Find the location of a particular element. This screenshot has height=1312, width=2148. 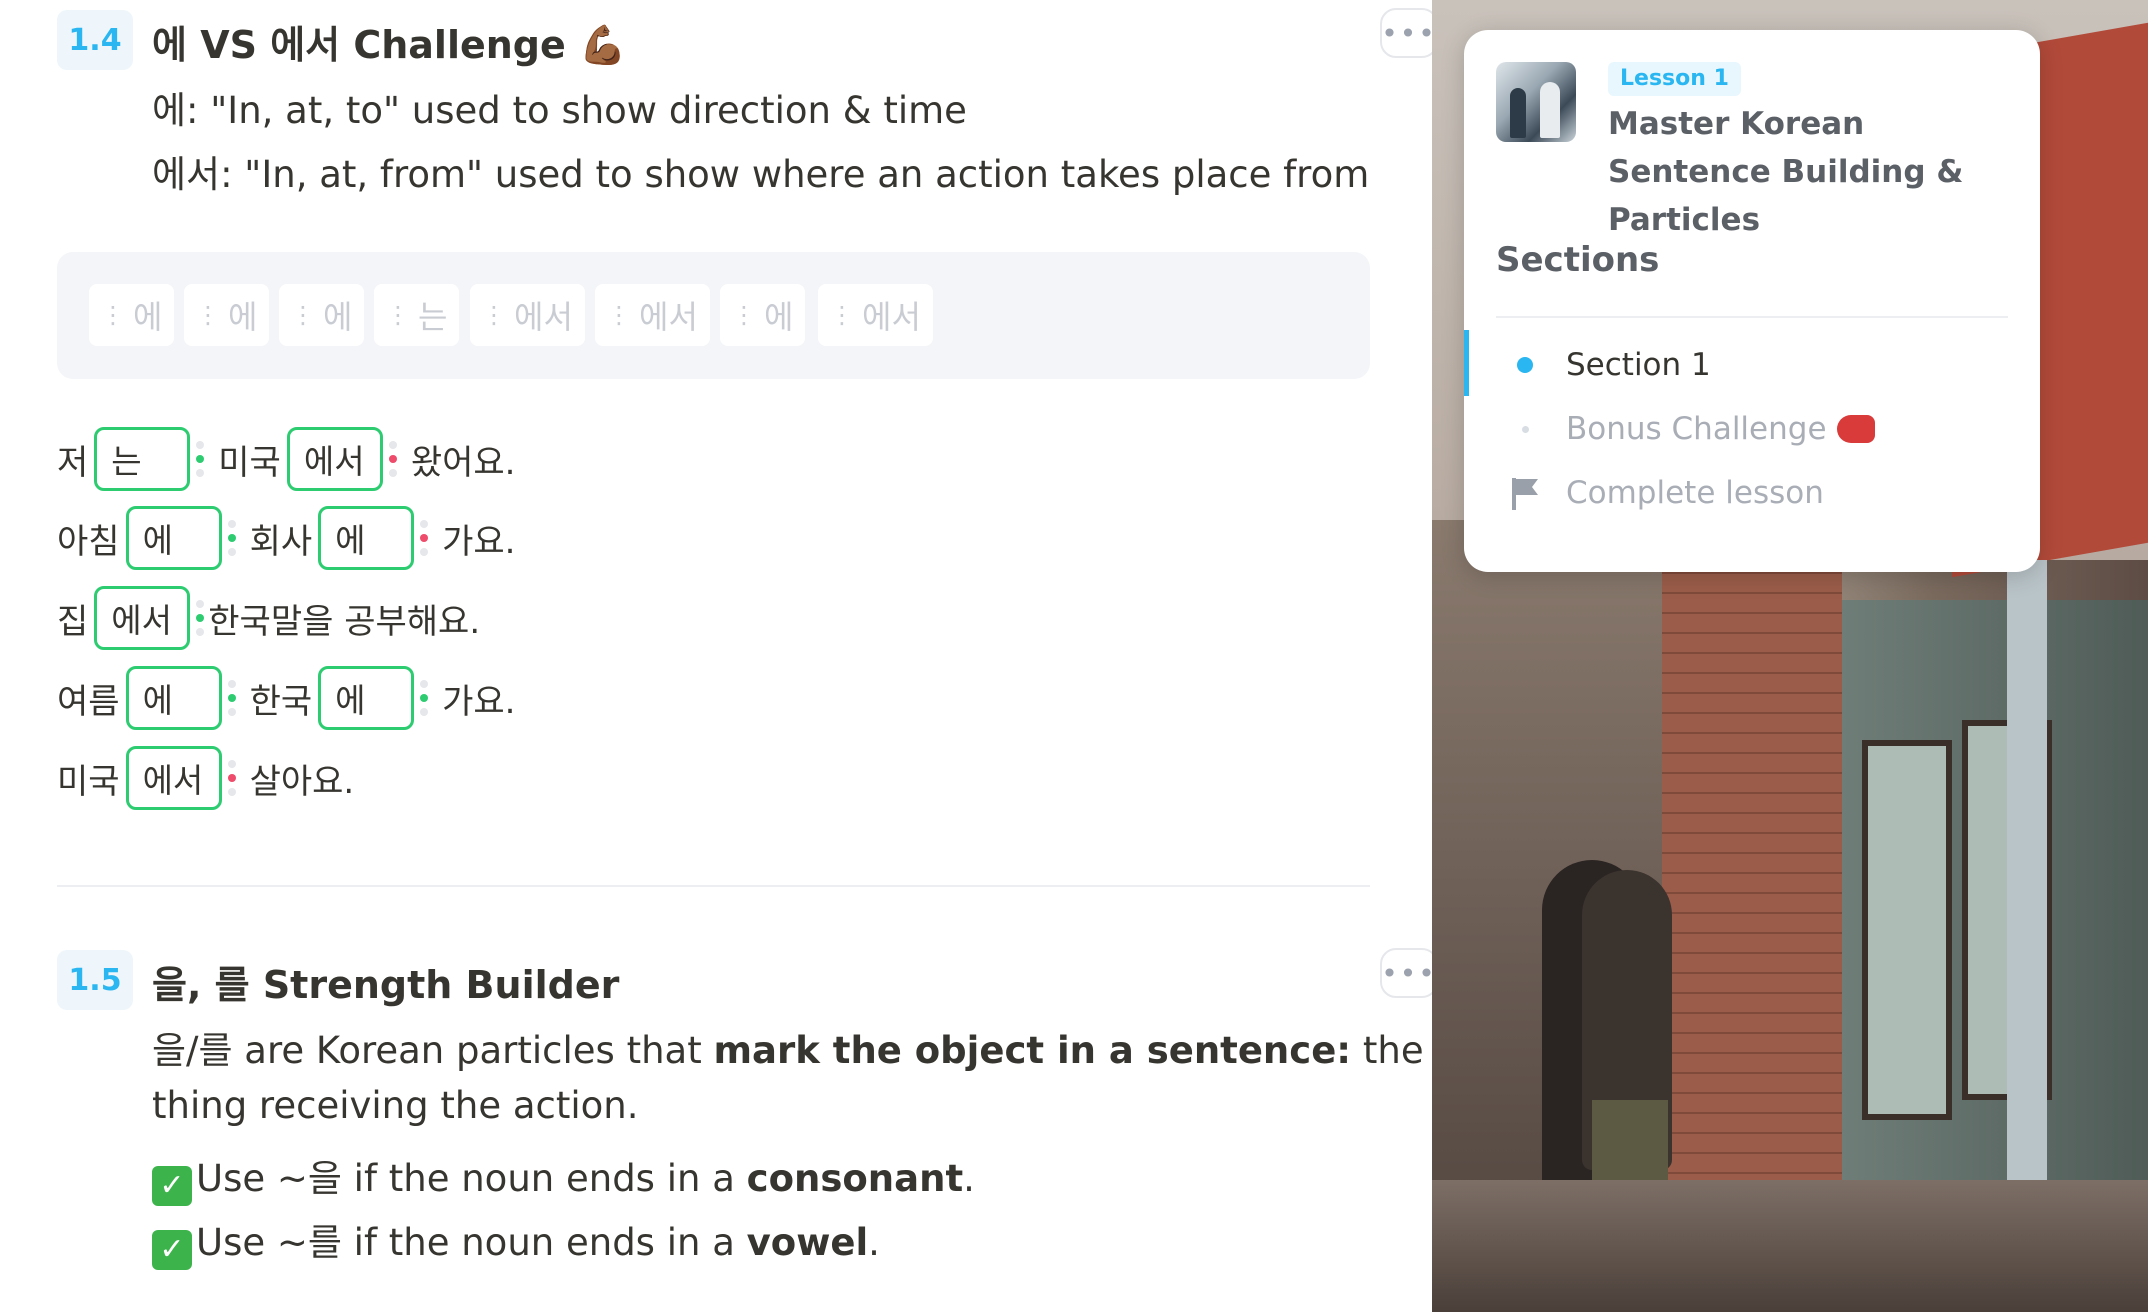

section-divider is located at coordinates (713, 886).